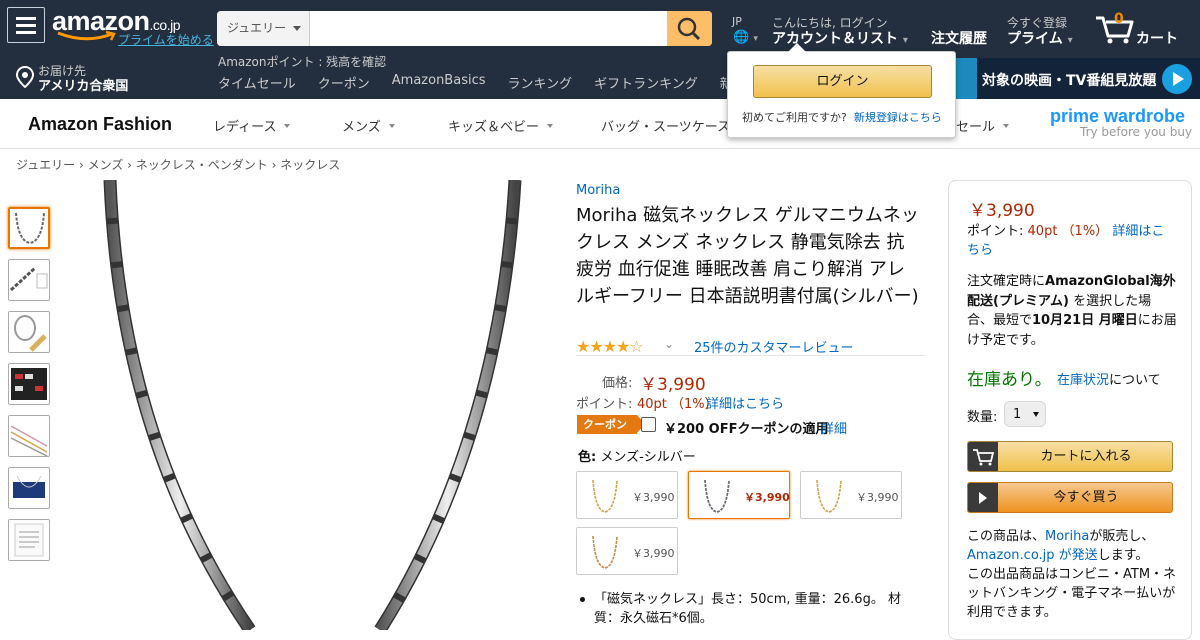 This screenshot has height=640, width=1200. I want to click on buybox-points: ポイント: 40pt （1%） 詳細はこちら, so click(1072, 241).